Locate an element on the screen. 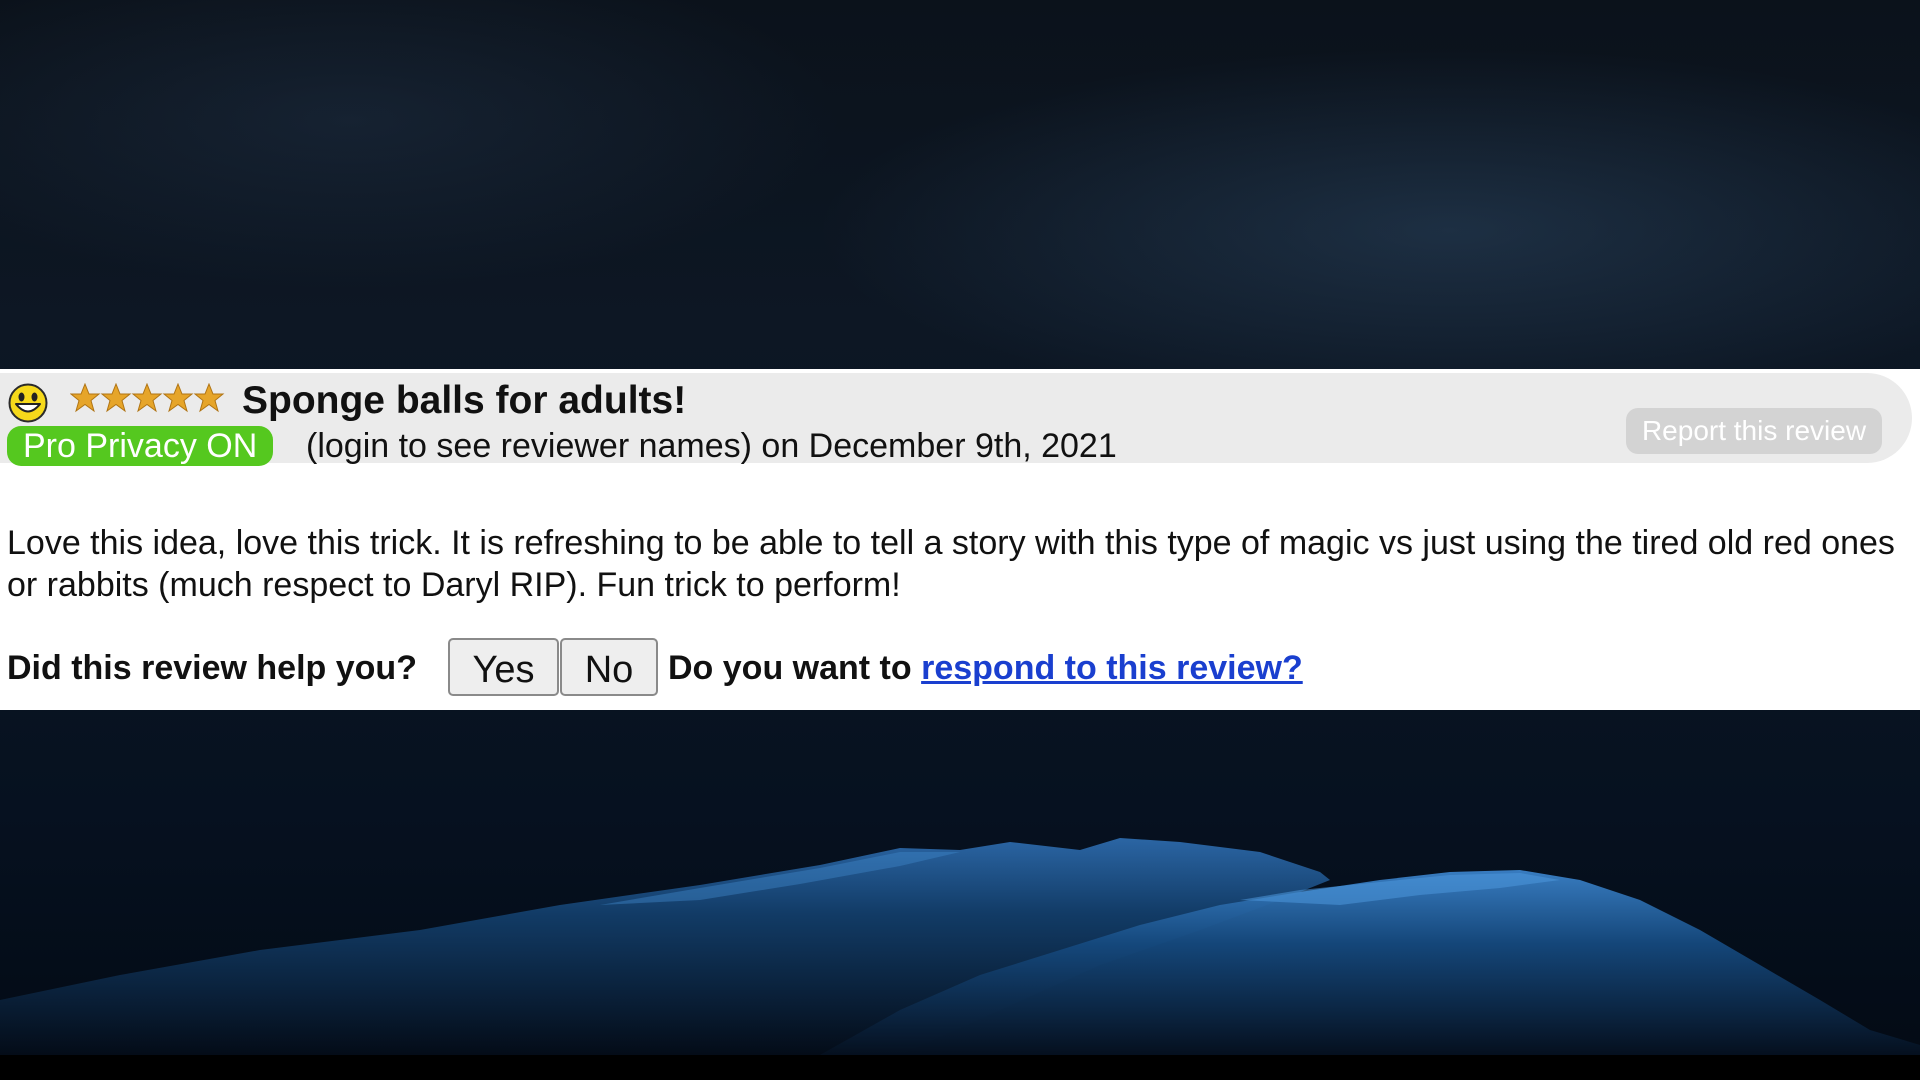  respond-prefix: Do you want to is located at coordinates (790, 668).